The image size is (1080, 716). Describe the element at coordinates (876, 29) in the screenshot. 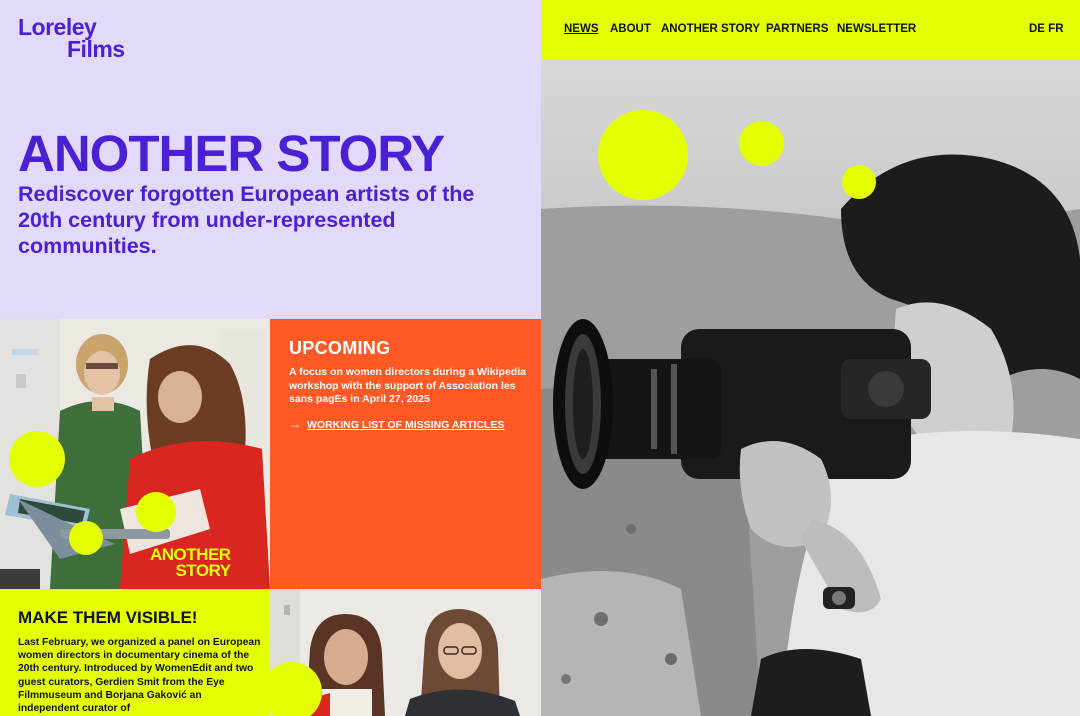

I see `nav-item-newsletter: NEWSLETTER` at that location.